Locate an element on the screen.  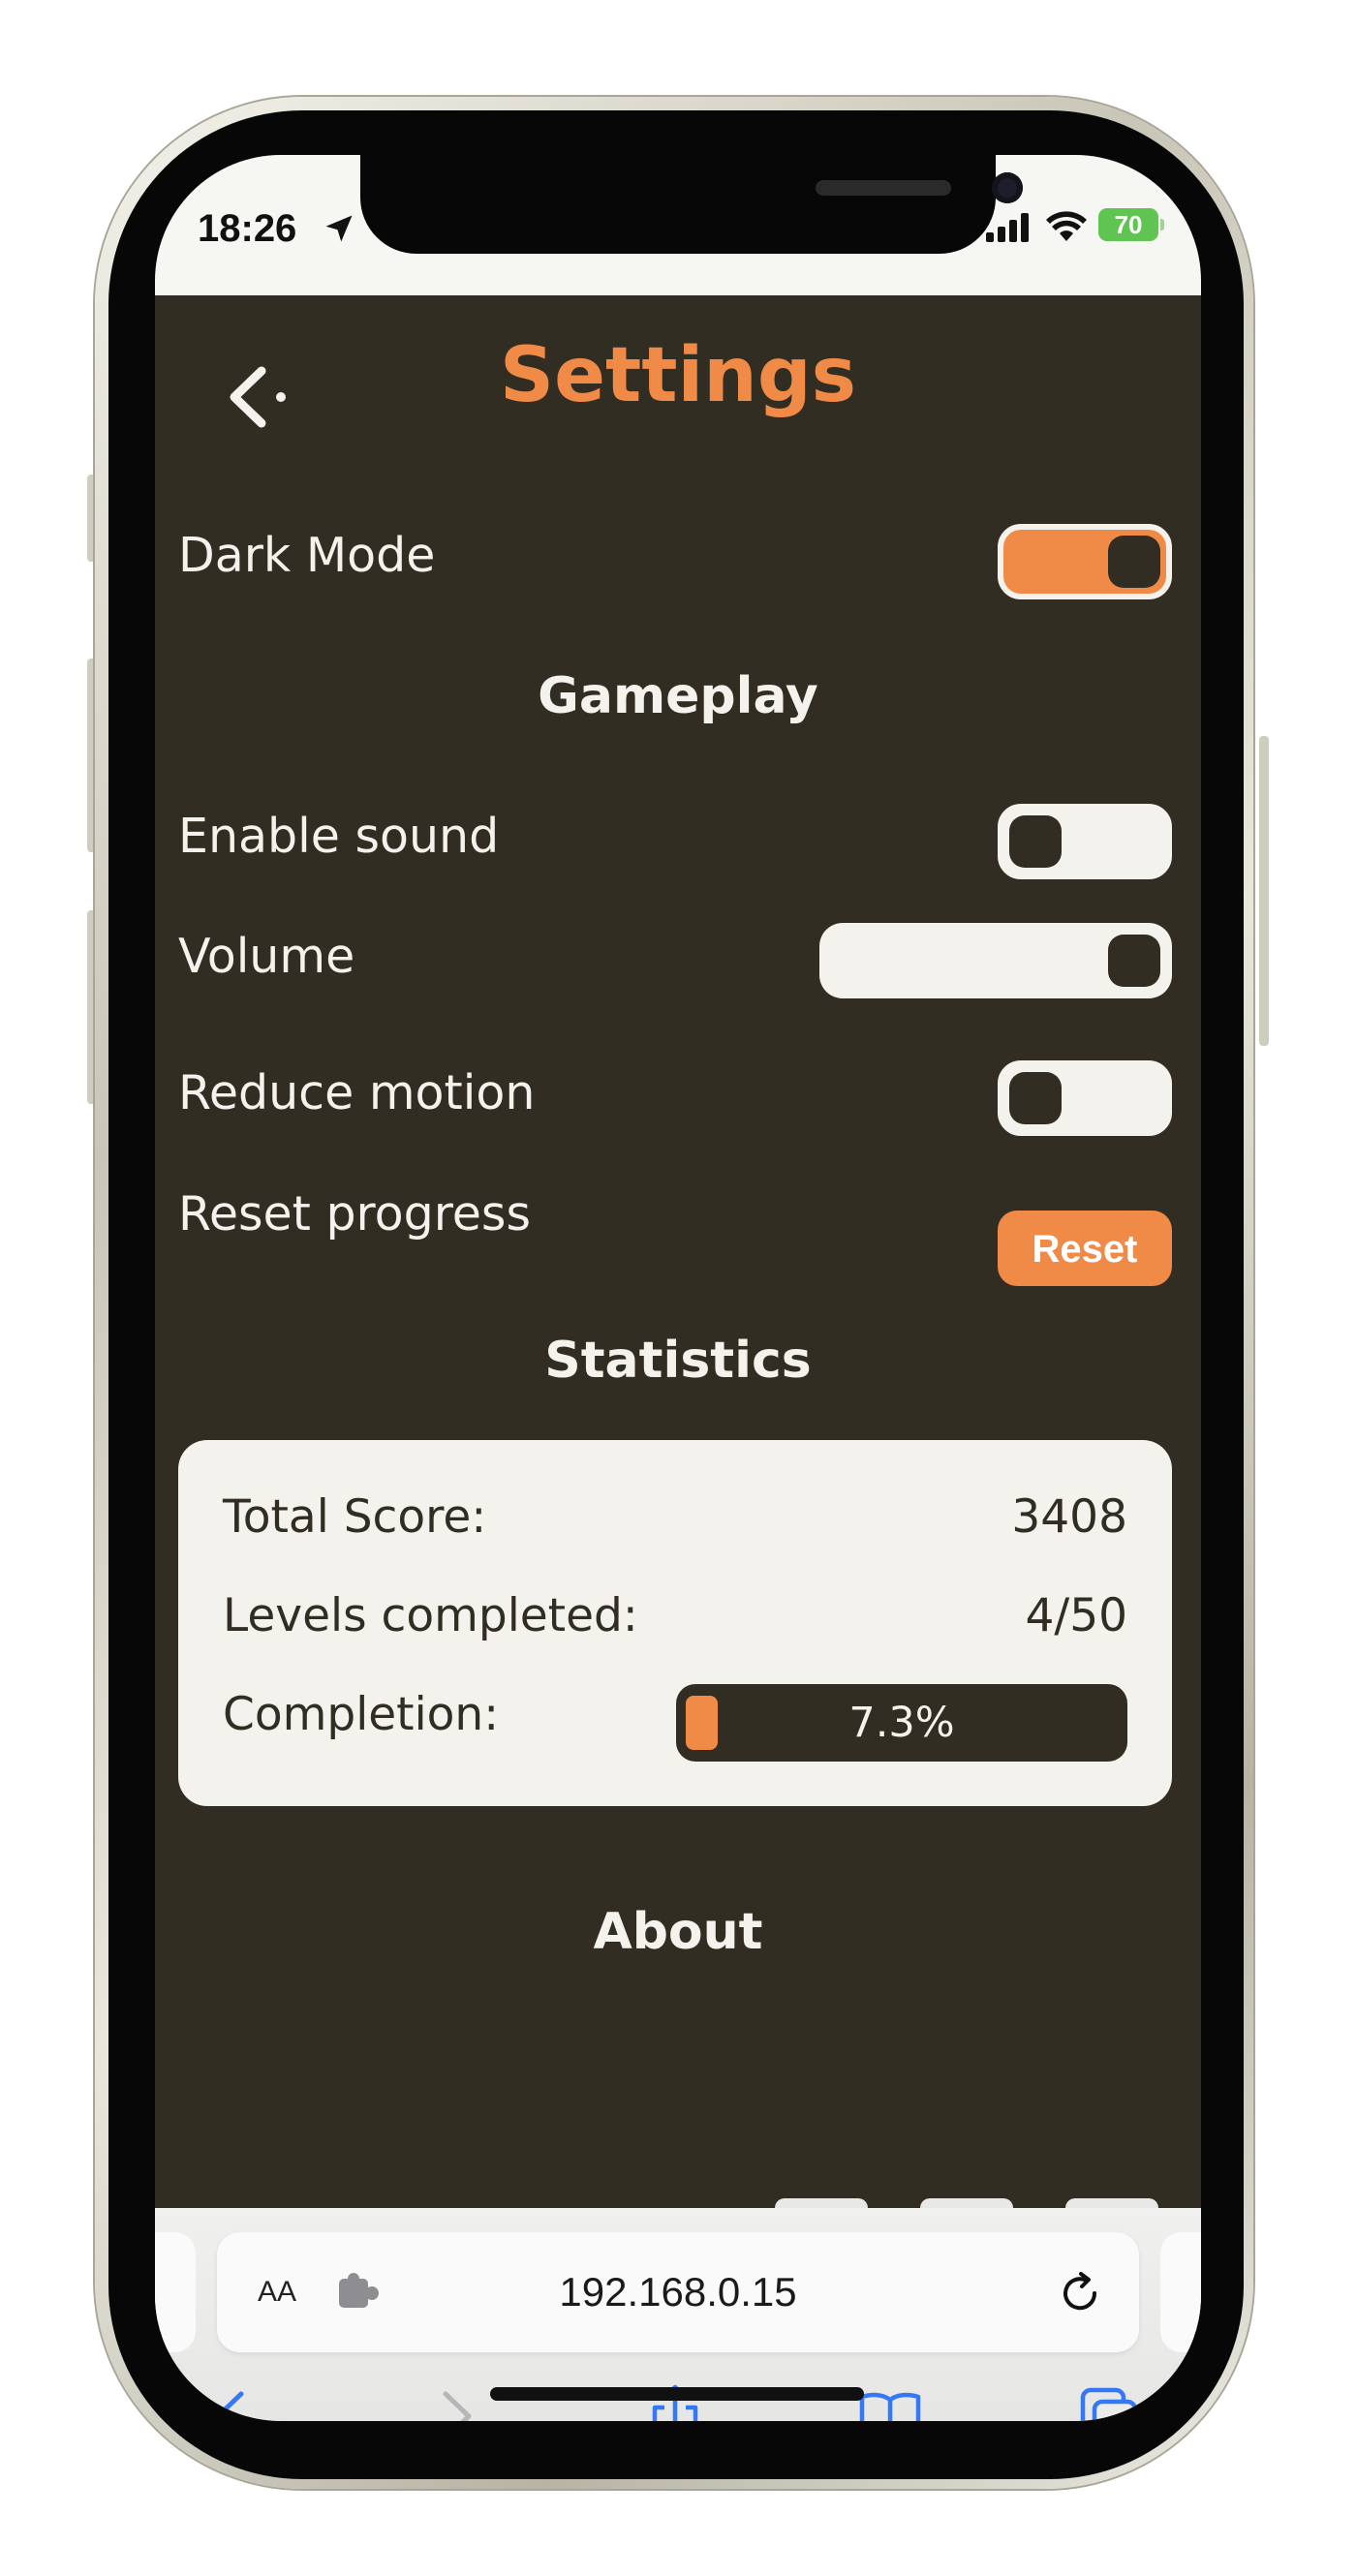
completion-progress-bar: 7.3% is located at coordinates (901, 1723).